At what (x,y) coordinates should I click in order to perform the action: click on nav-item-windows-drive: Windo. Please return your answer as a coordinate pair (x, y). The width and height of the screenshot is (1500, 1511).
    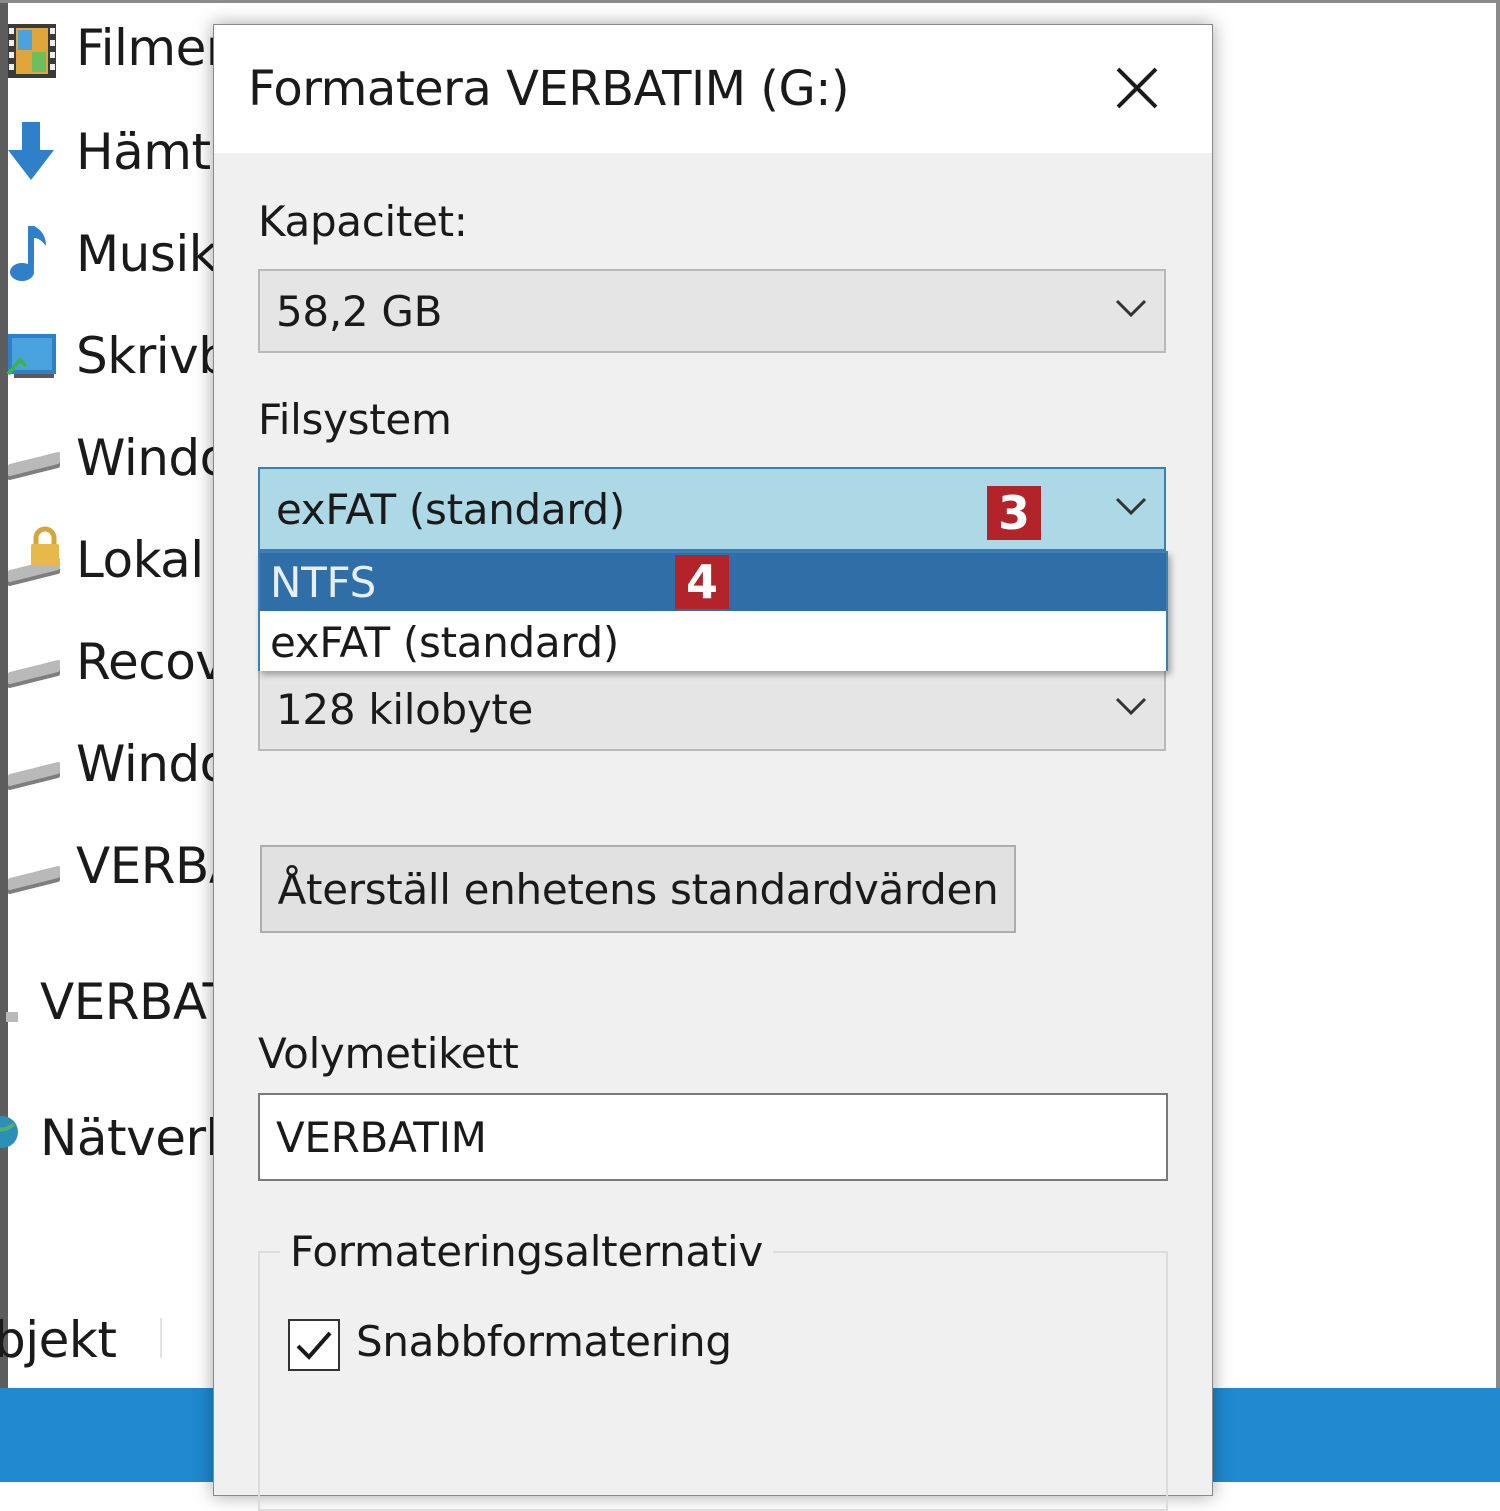
    Looking at the image, I should click on (118, 458).